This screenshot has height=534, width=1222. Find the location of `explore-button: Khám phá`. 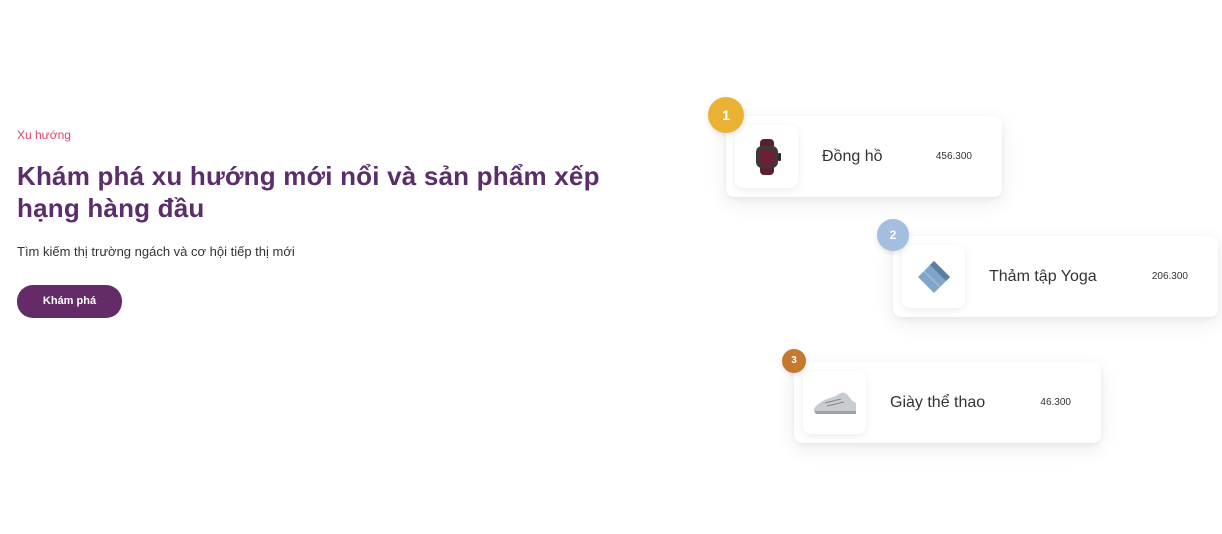

explore-button: Khám phá is located at coordinates (69, 301).